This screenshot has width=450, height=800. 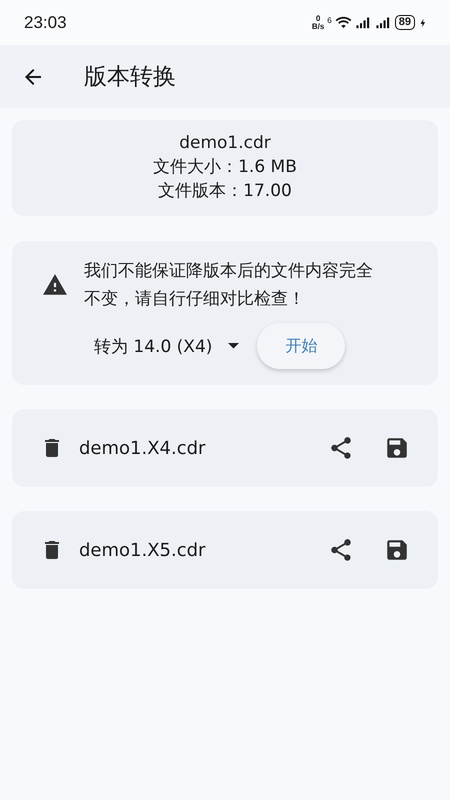 What do you see at coordinates (225, 143) in the screenshot?
I see `file-name: demo1.cdr` at bounding box center [225, 143].